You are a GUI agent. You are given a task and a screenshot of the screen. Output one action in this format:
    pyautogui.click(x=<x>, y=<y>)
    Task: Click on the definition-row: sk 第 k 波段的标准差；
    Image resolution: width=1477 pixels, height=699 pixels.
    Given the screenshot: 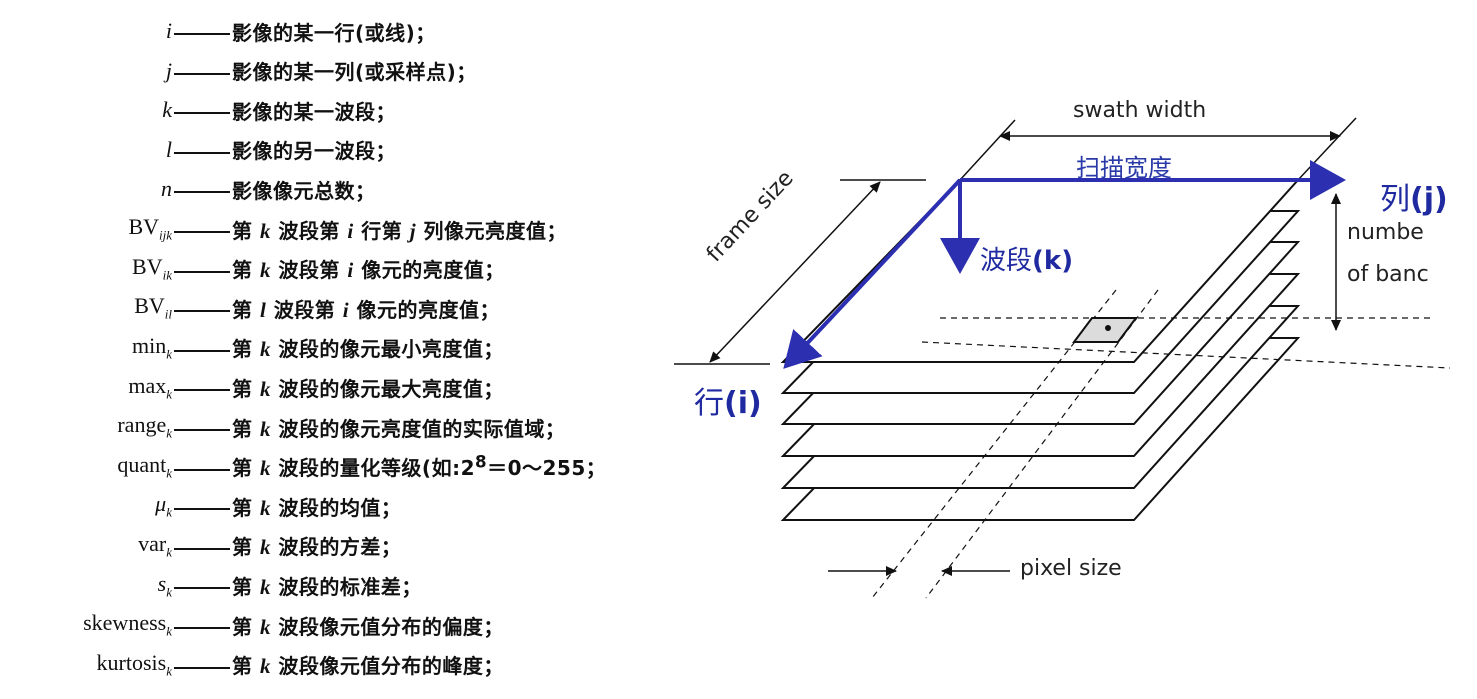 What is the action you would take?
    pyautogui.click(x=325, y=585)
    